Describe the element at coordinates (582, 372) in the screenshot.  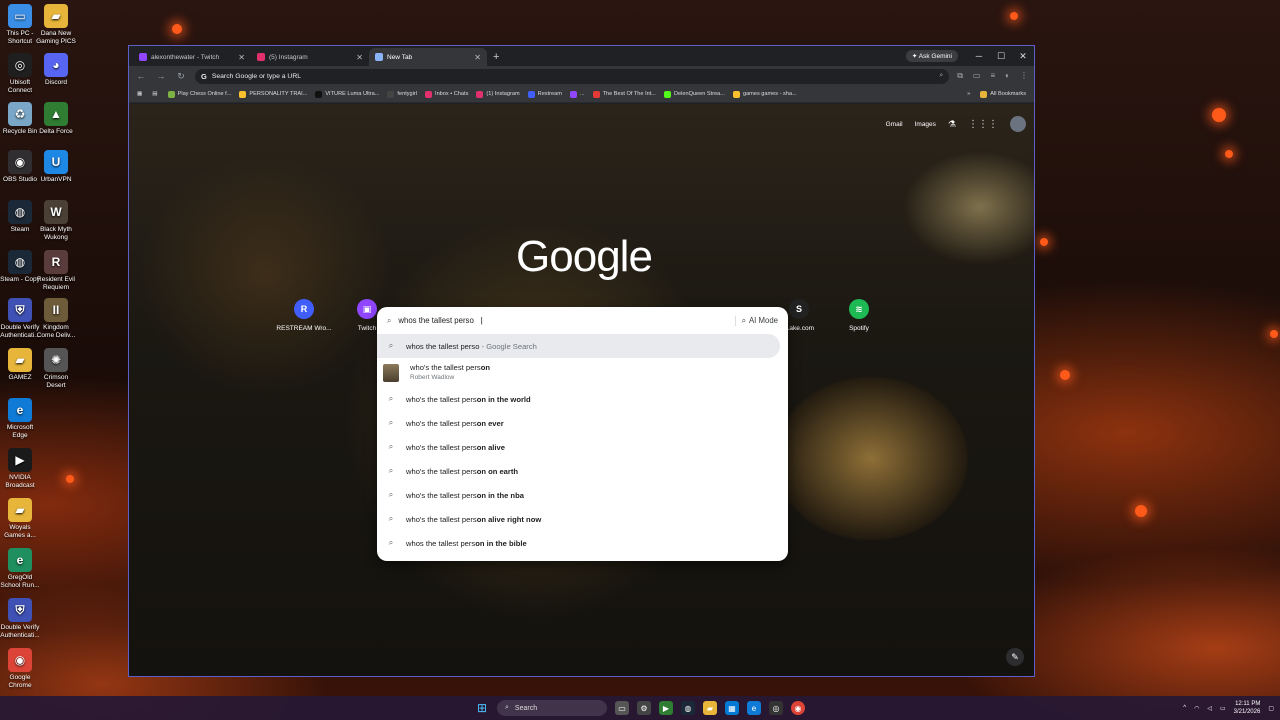
I see `suggestion-entity: who's the tallest person Robert Wadlow` at that location.